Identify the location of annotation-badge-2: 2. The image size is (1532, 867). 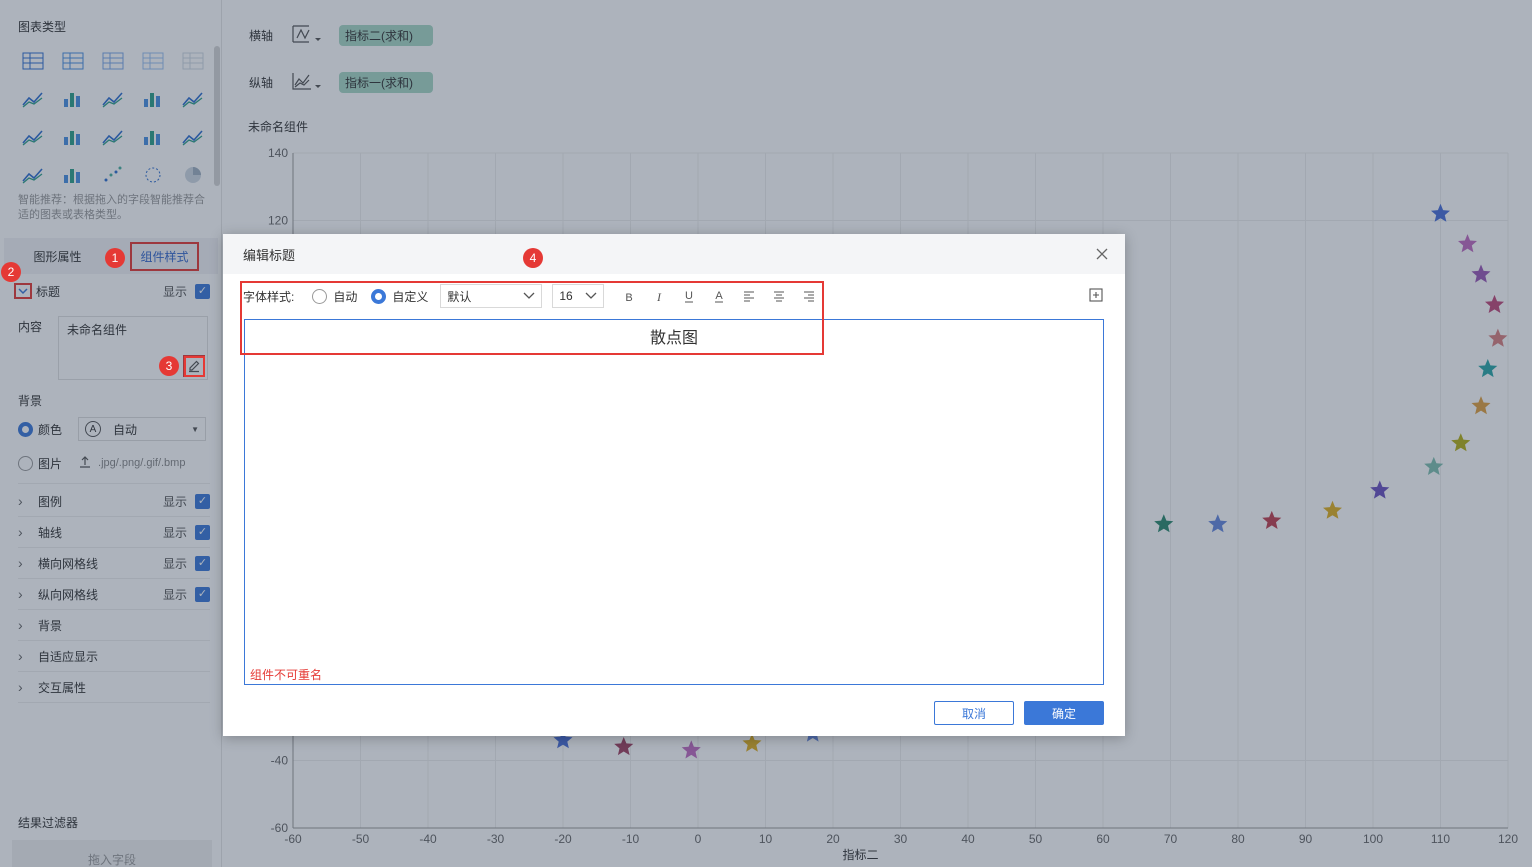
(11, 272).